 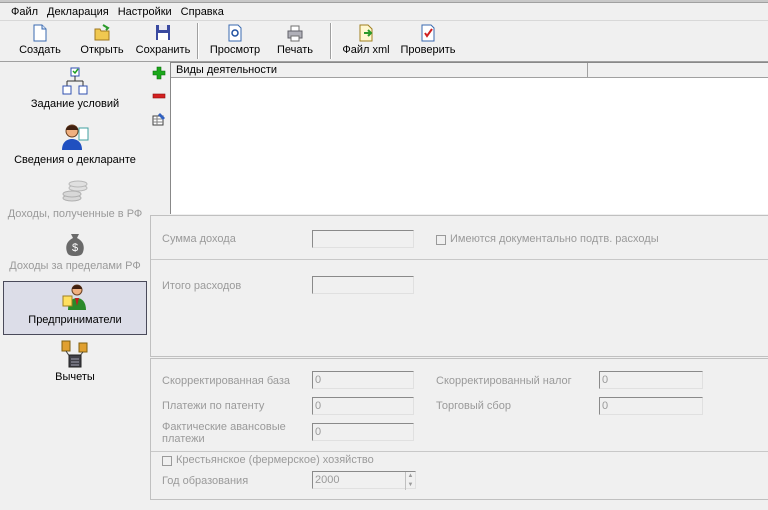 What do you see at coordinates (24, 12) in the screenshot?
I see `menu-file: Файл` at bounding box center [24, 12].